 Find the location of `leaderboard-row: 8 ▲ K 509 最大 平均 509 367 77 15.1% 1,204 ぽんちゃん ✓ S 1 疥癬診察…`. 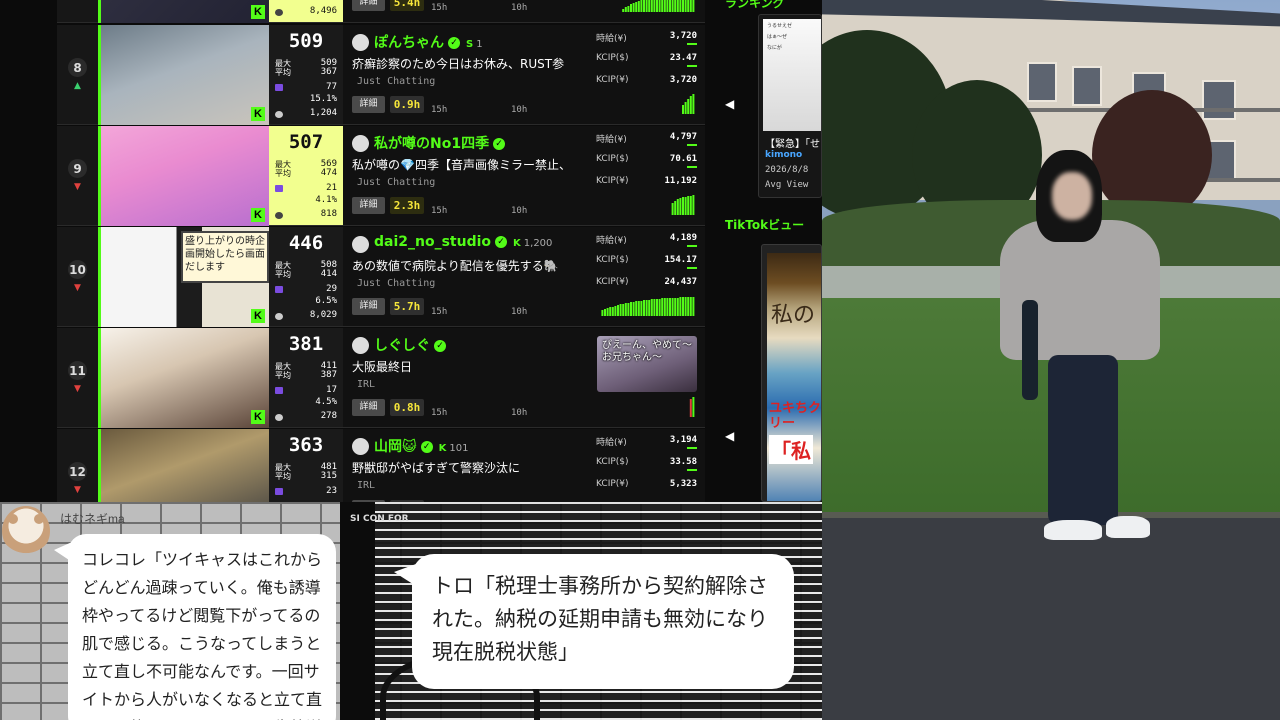

leaderboard-row: 8 ▲ K 509 最大 平均 509 367 77 15.1% 1,204 ぽんちゃん ✓ S 1 疥癬診察… is located at coordinates (411, 75).